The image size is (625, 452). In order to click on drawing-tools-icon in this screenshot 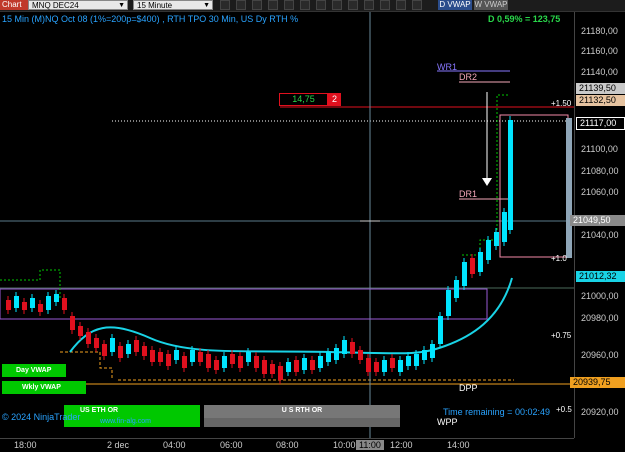, I will do `click(353, 5)`.